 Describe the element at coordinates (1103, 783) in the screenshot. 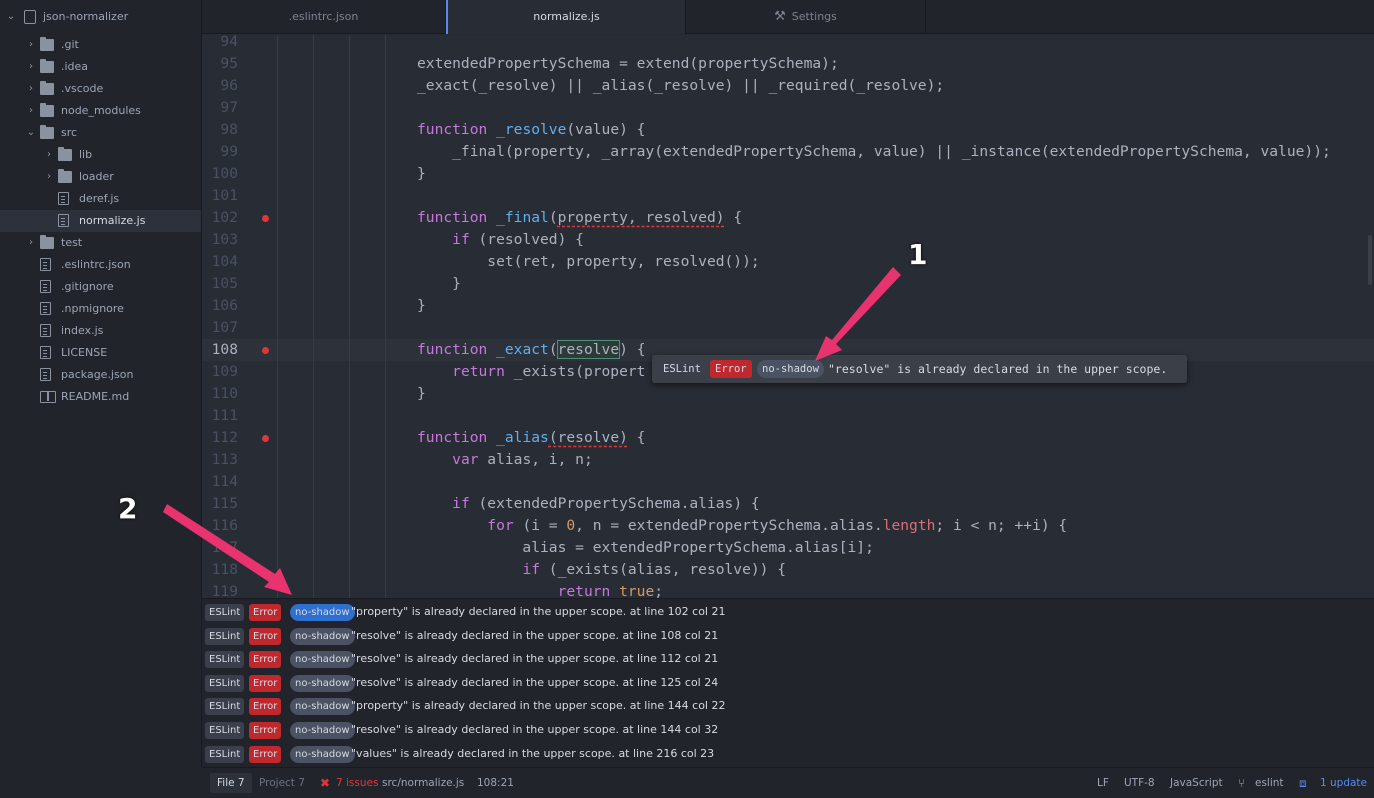

I see `status-line-ending: LF` at that location.